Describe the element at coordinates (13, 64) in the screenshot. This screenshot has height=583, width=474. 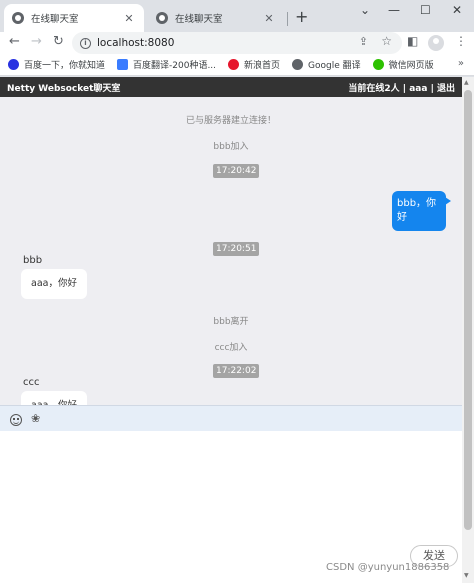
I see `baidu-paw-icon` at that location.